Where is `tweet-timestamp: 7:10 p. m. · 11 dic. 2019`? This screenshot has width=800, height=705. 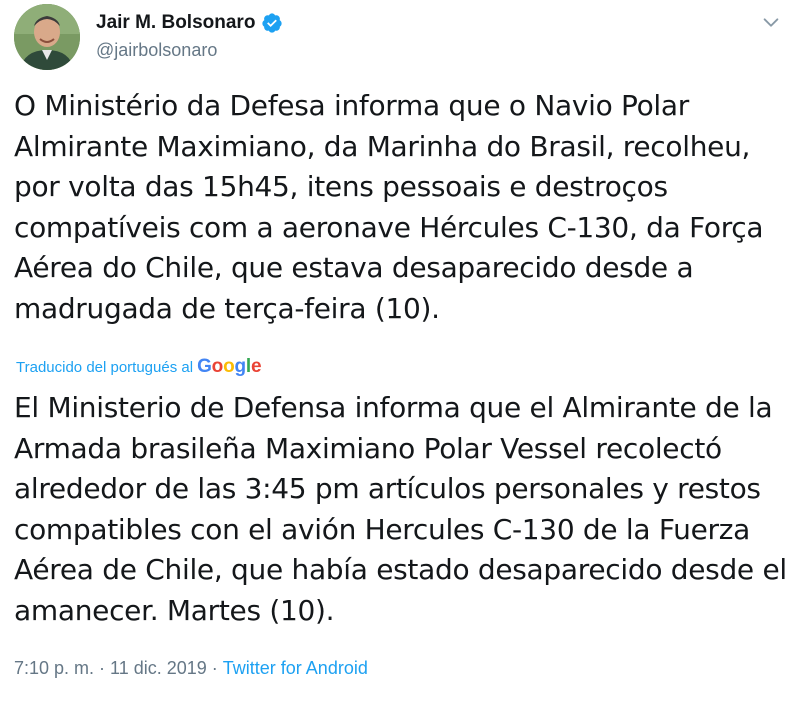
tweet-timestamp: 7:10 p. m. · 11 dic. 2019 is located at coordinates (110, 668).